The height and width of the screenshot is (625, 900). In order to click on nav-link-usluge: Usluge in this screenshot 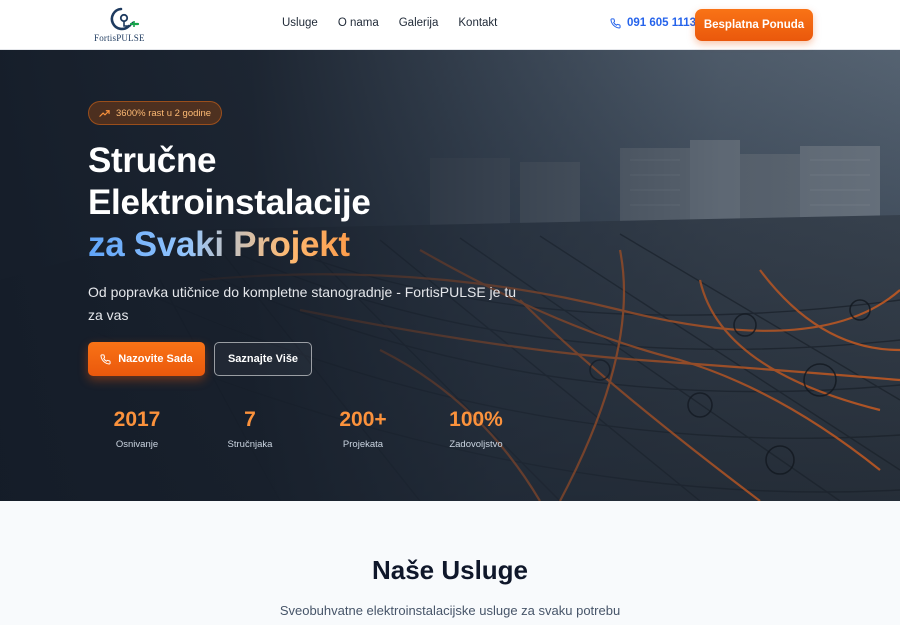, I will do `click(300, 23)`.